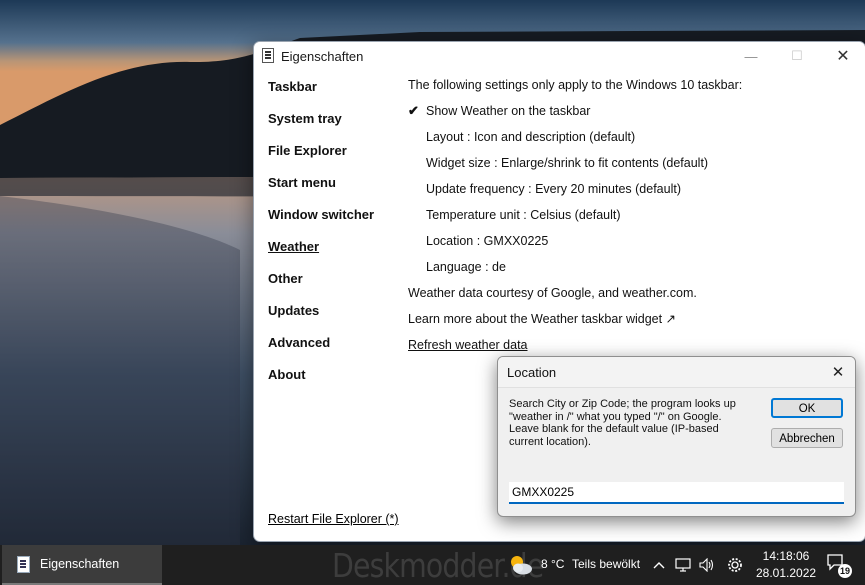 The height and width of the screenshot is (585, 865). Describe the element at coordinates (552, 564) in the screenshot. I see `weather-temperature: 8 °C` at that location.